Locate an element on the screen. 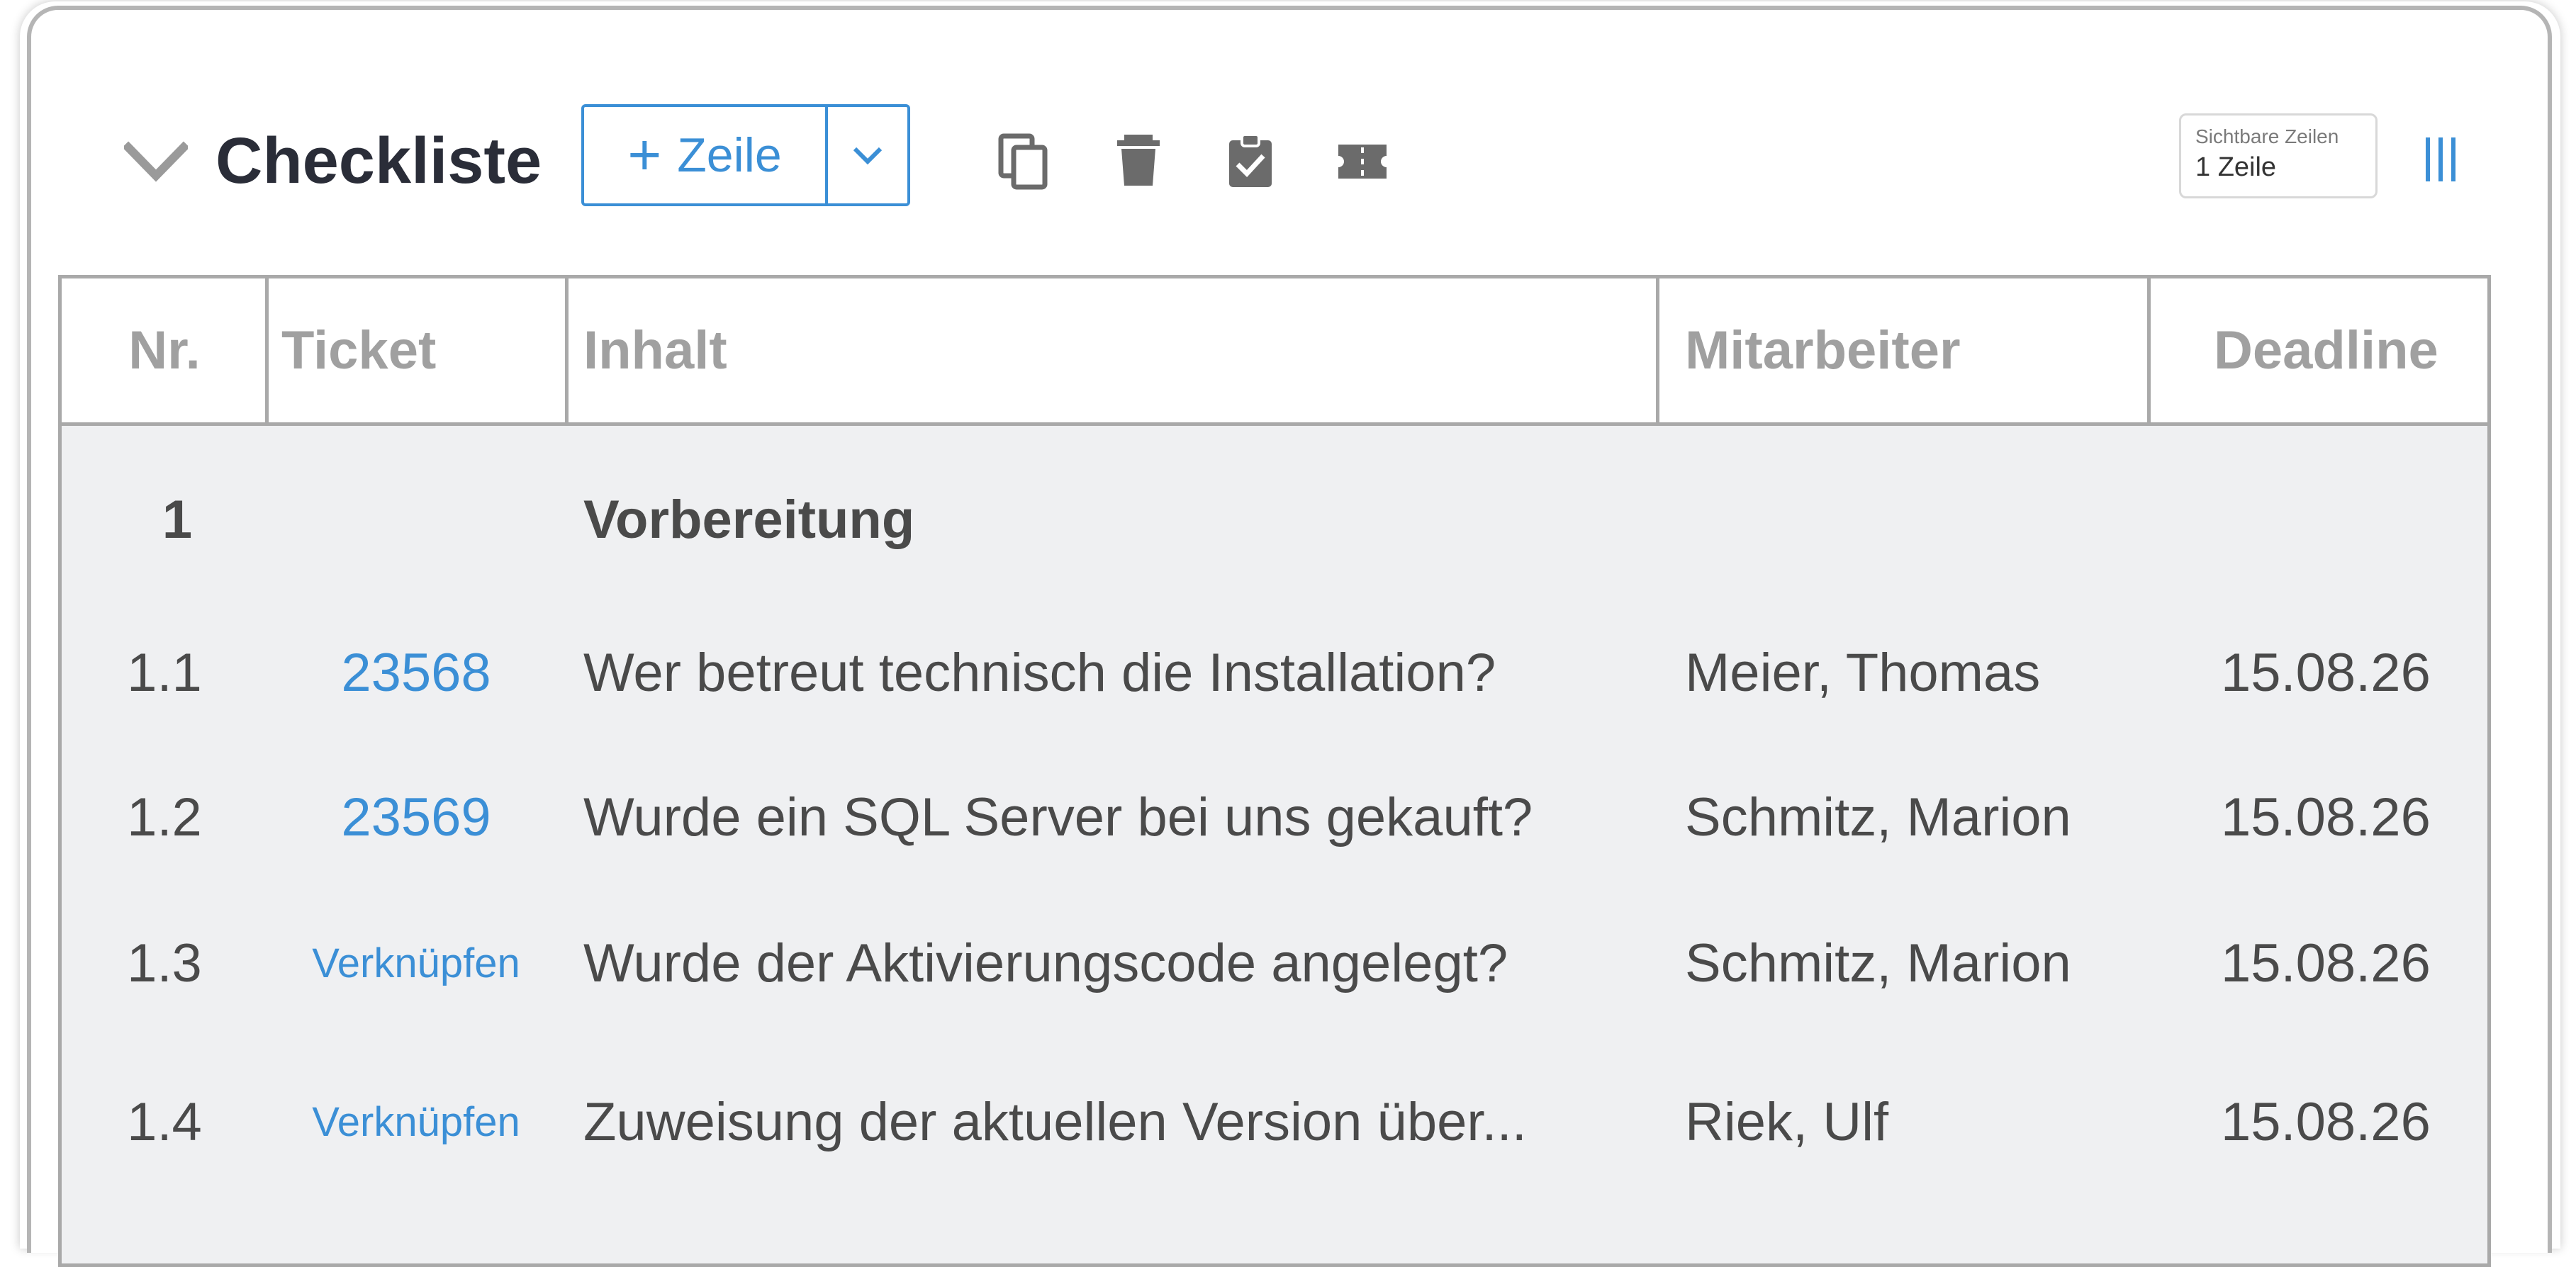  row-content: Wer betreut technisch die Installation? is located at coordinates (1039, 672).